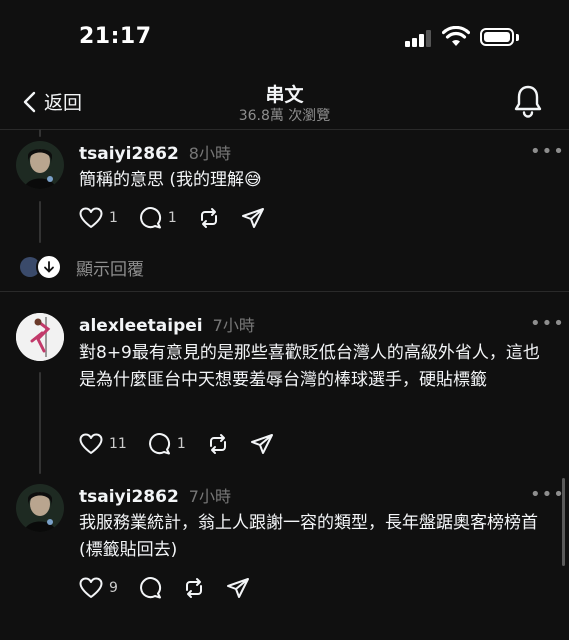 The image size is (569, 640). I want to click on post-header: alexleetaipei 7小時, so click(167, 324).